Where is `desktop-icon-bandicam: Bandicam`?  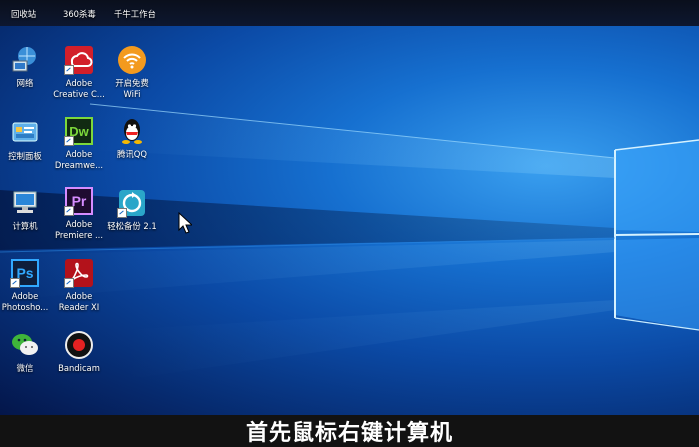 desktop-icon-bandicam: Bandicam is located at coordinates (79, 352).